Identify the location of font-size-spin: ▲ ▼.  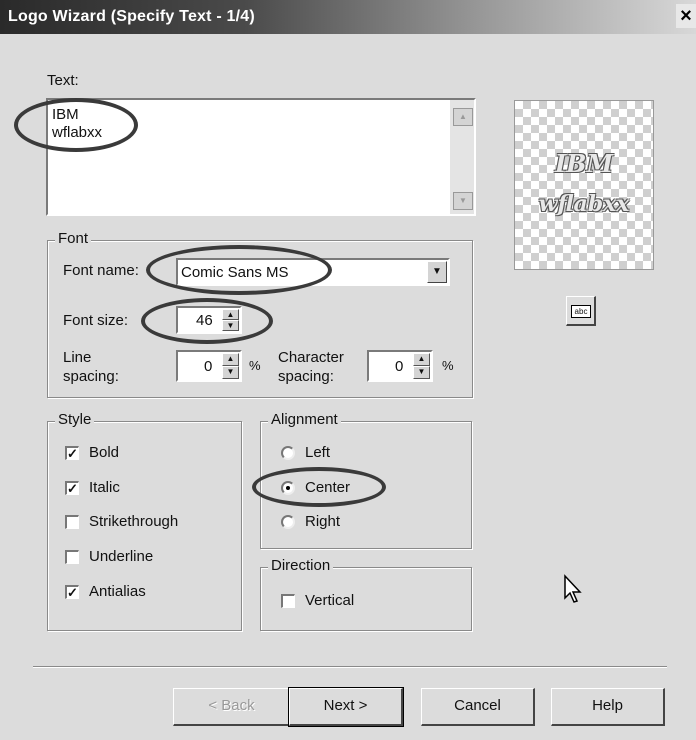
(230, 320).